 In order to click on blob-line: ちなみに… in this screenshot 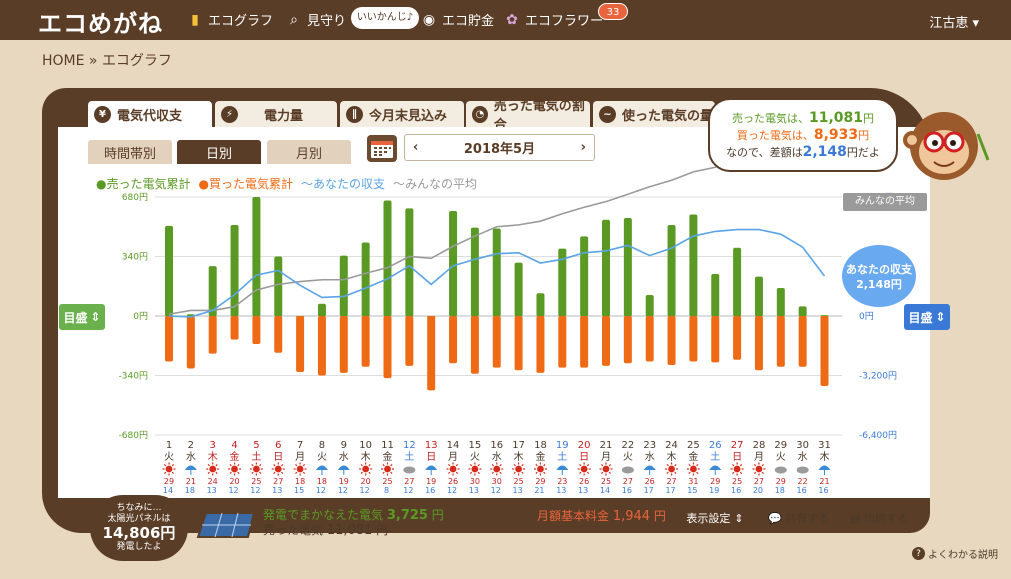, I will do `click(139, 508)`.